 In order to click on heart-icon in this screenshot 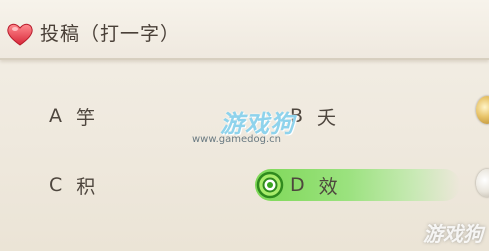, I will do `click(20, 34)`.